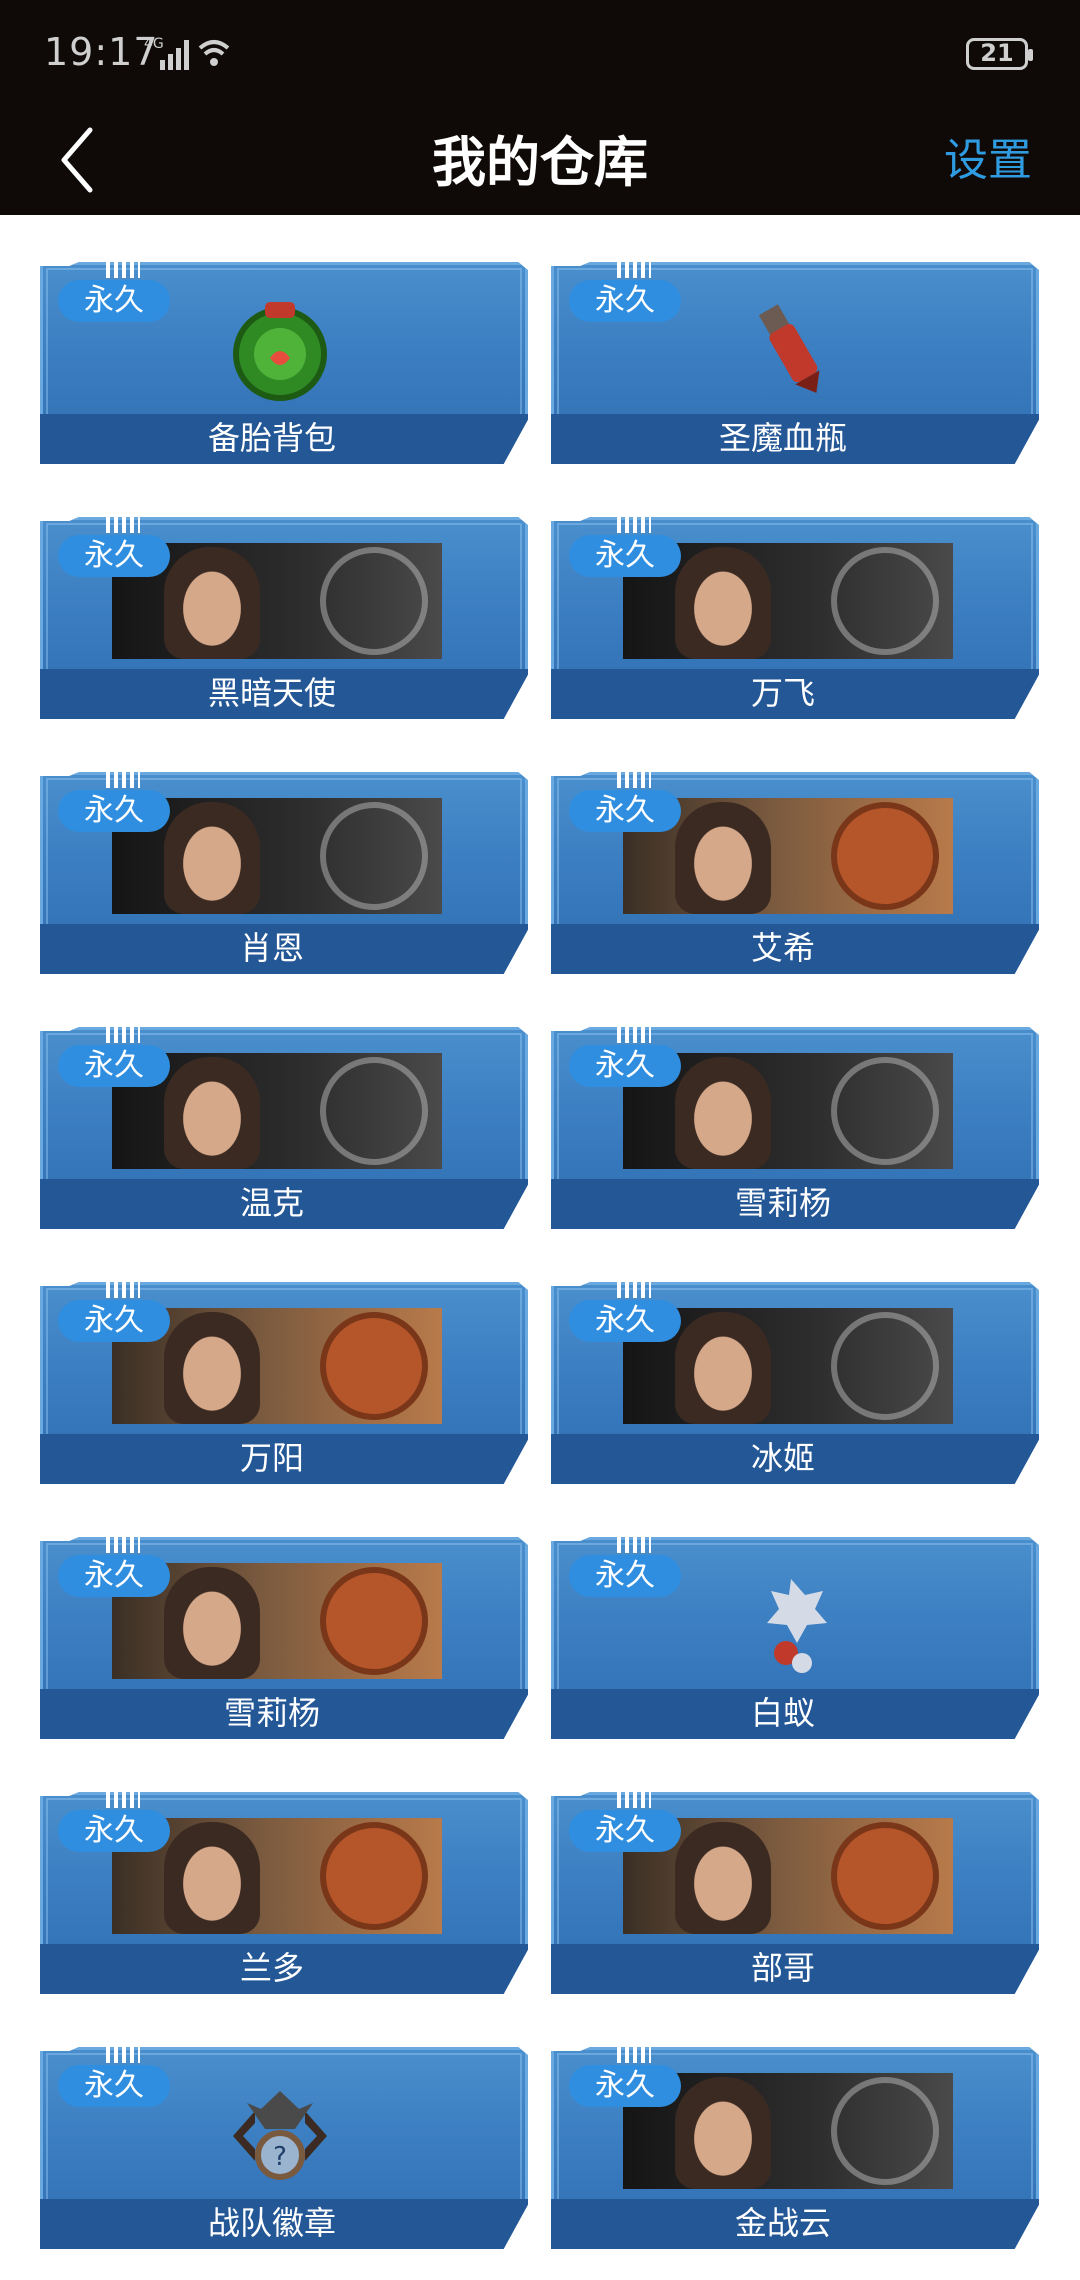 The image size is (1080, 2280). What do you see at coordinates (997, 53) in the screenshot?
I see `battery-level: 21` at bounding box center [997, 53].